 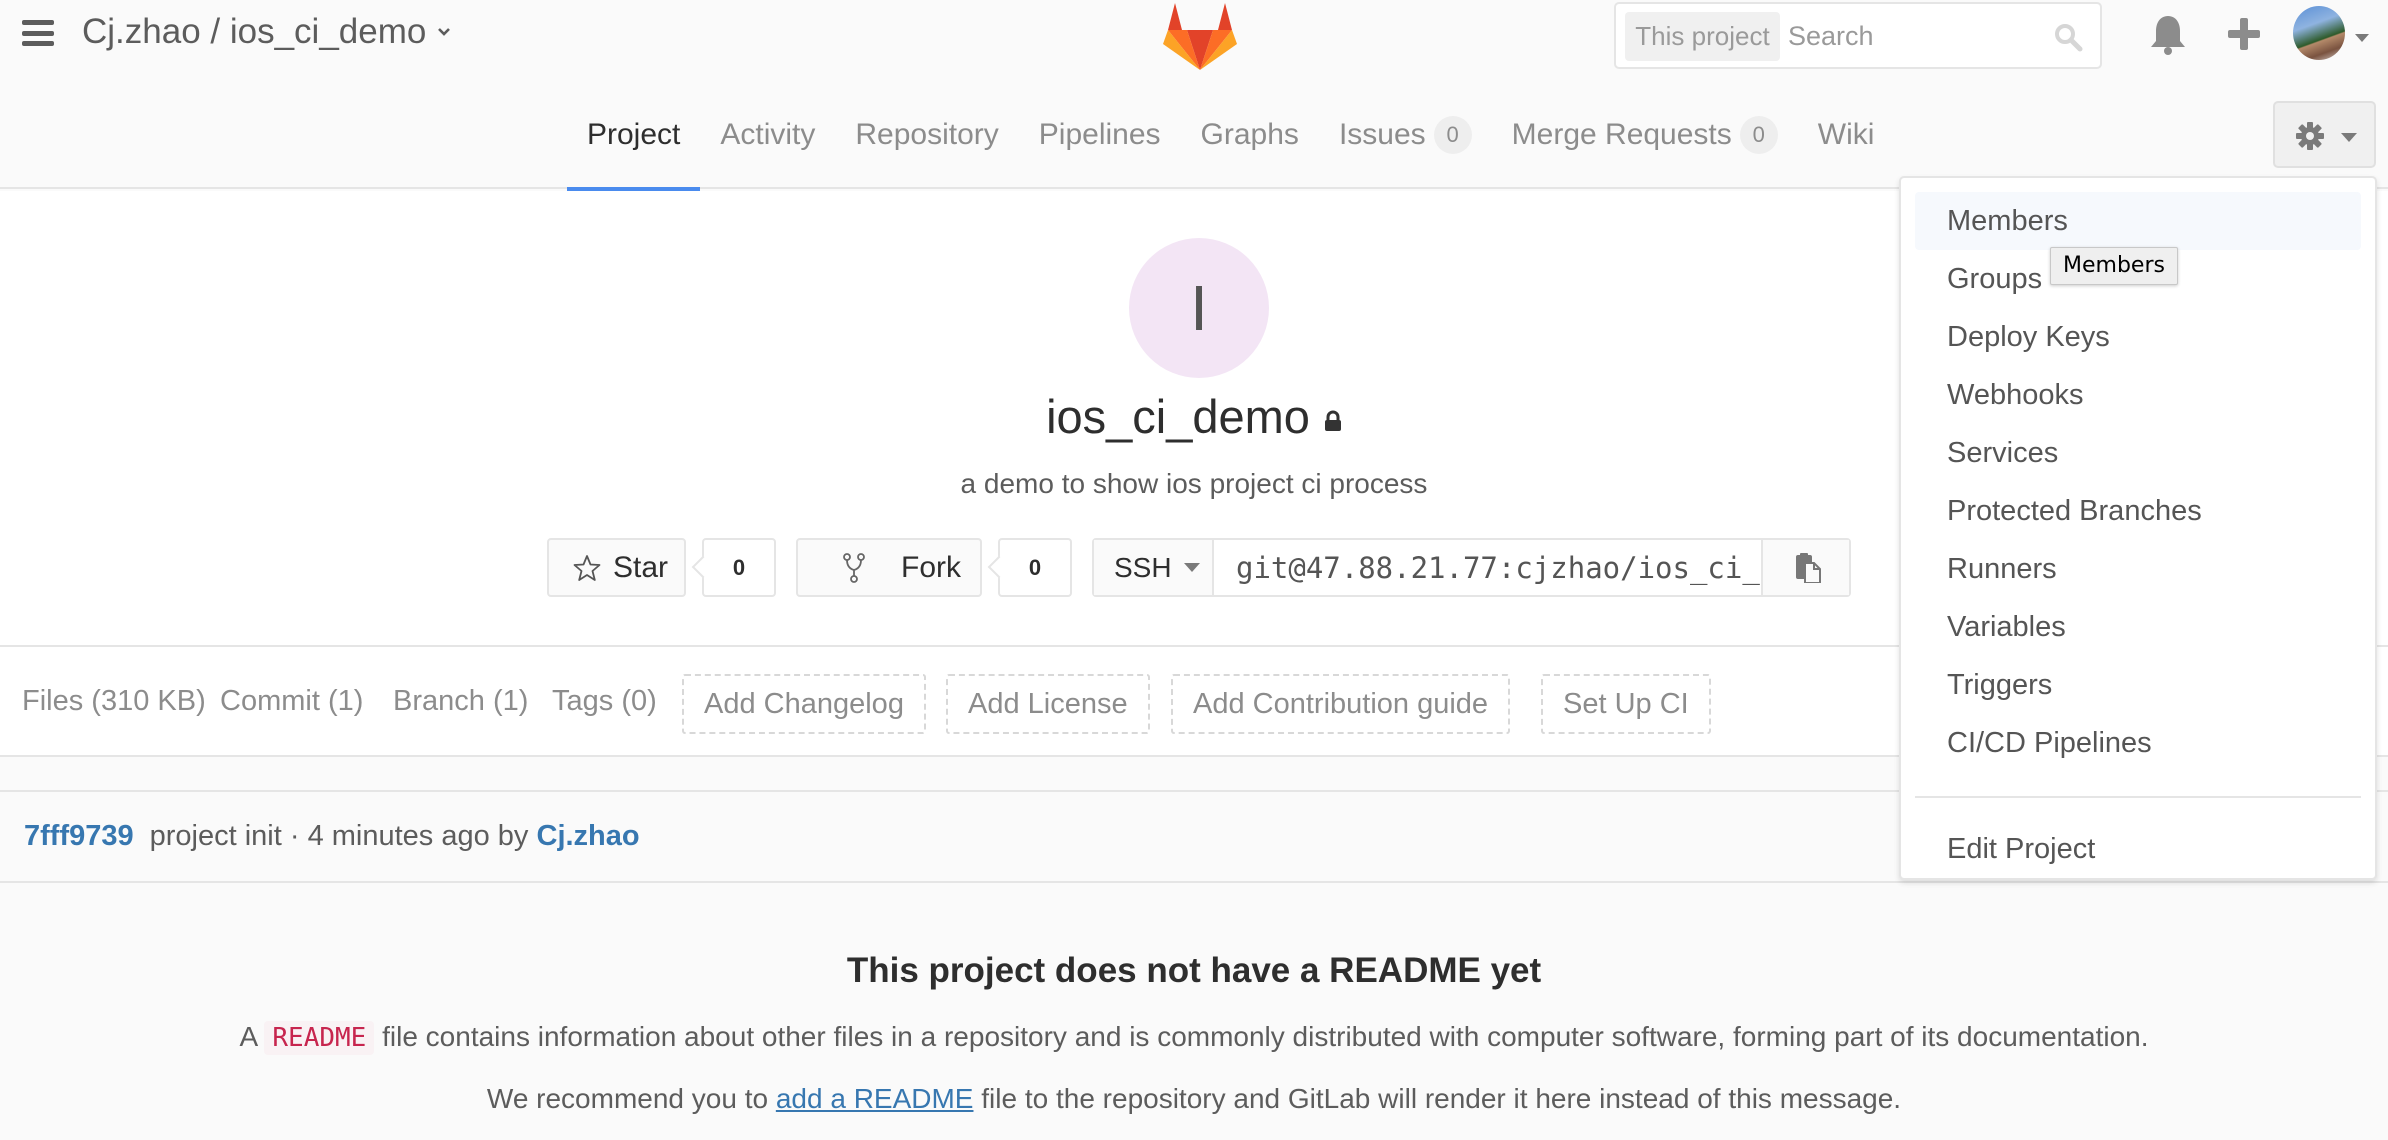 What do you see at coordinates (2138, 511) in the screenshot?
I see `menu-item-protected-branches: Protected Branches` at bounding box center [2138, 511].